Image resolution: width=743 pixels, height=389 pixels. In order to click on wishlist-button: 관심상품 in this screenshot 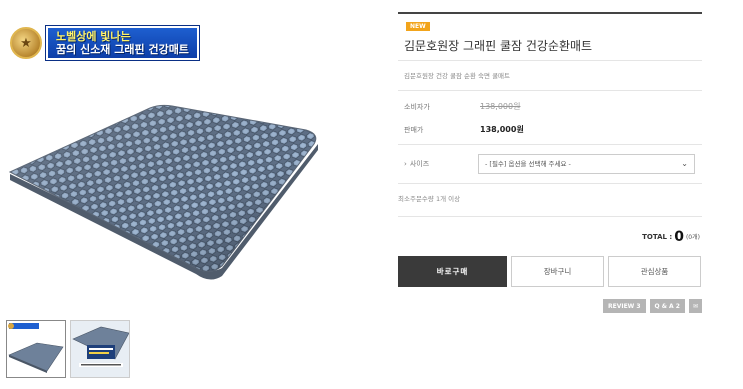, I will do `click(654, 271)`.